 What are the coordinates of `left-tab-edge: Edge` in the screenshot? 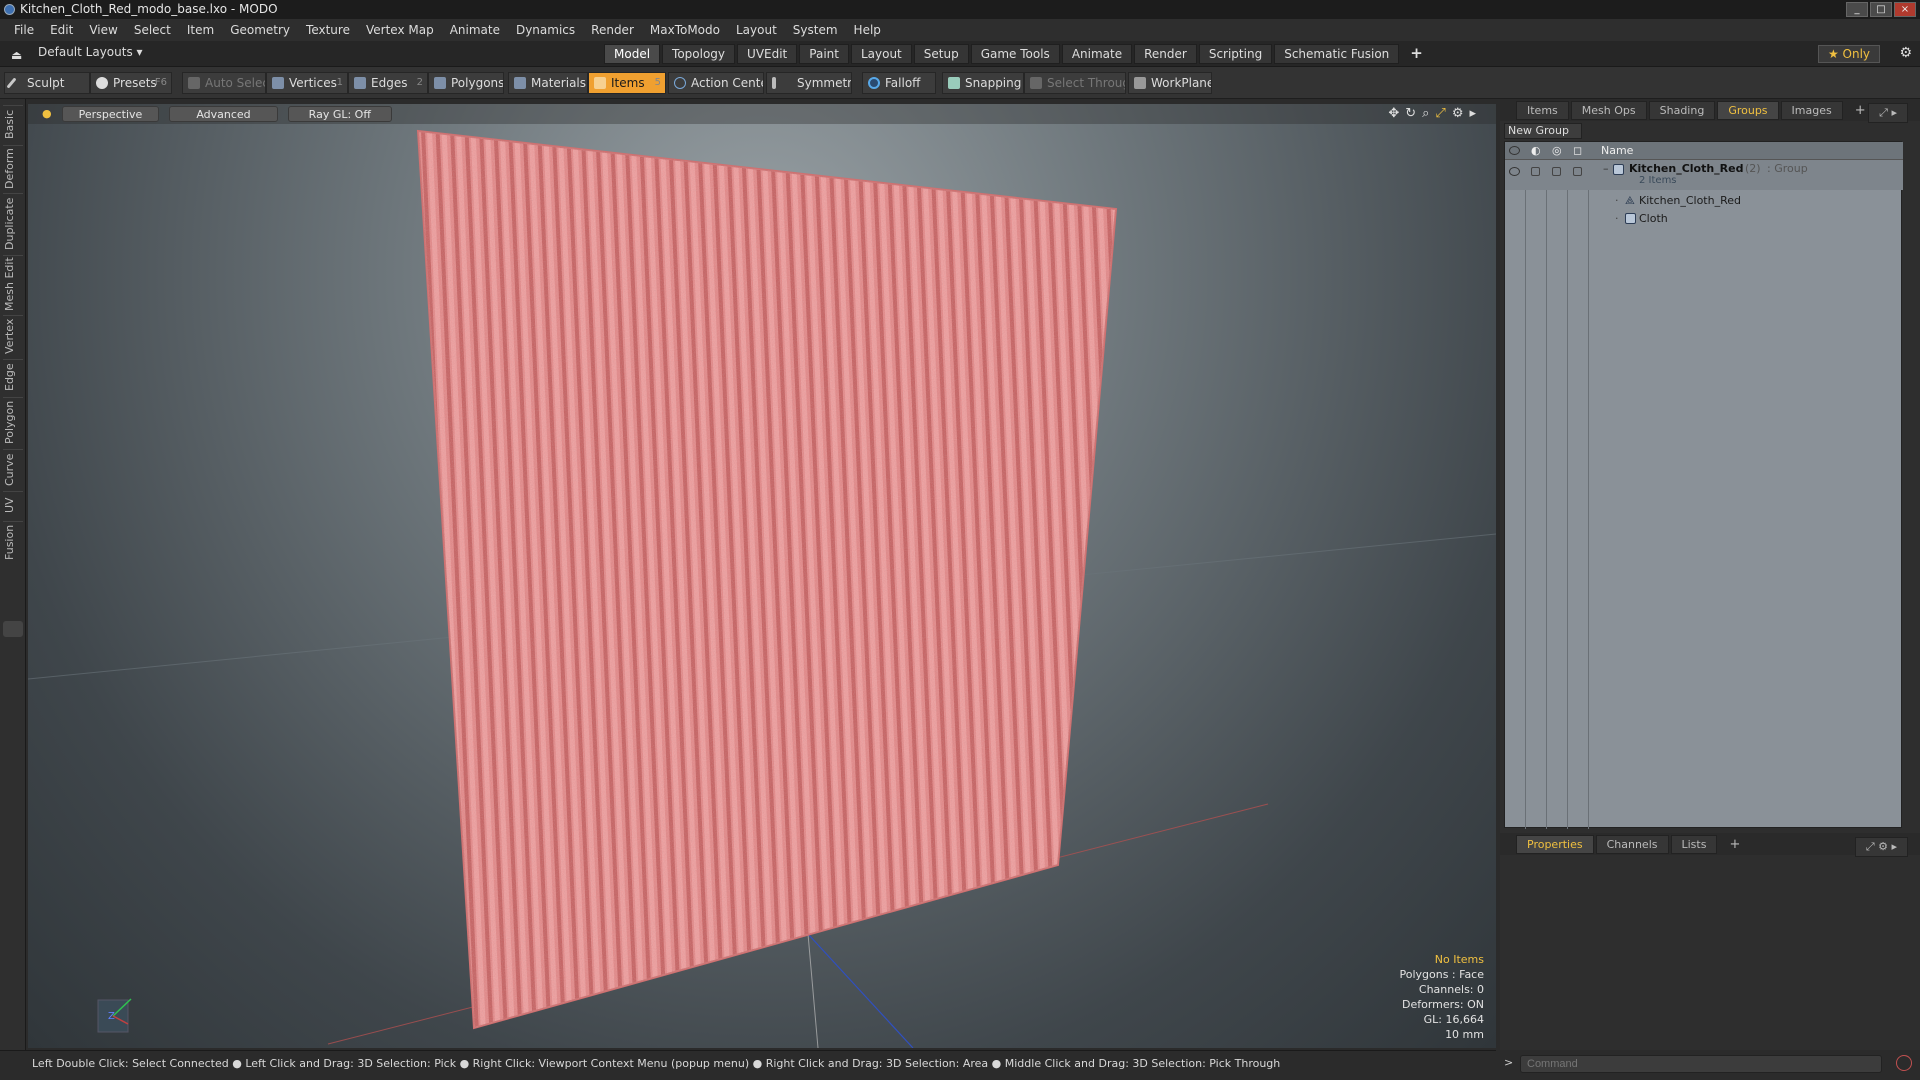 It's located at (13, 377).